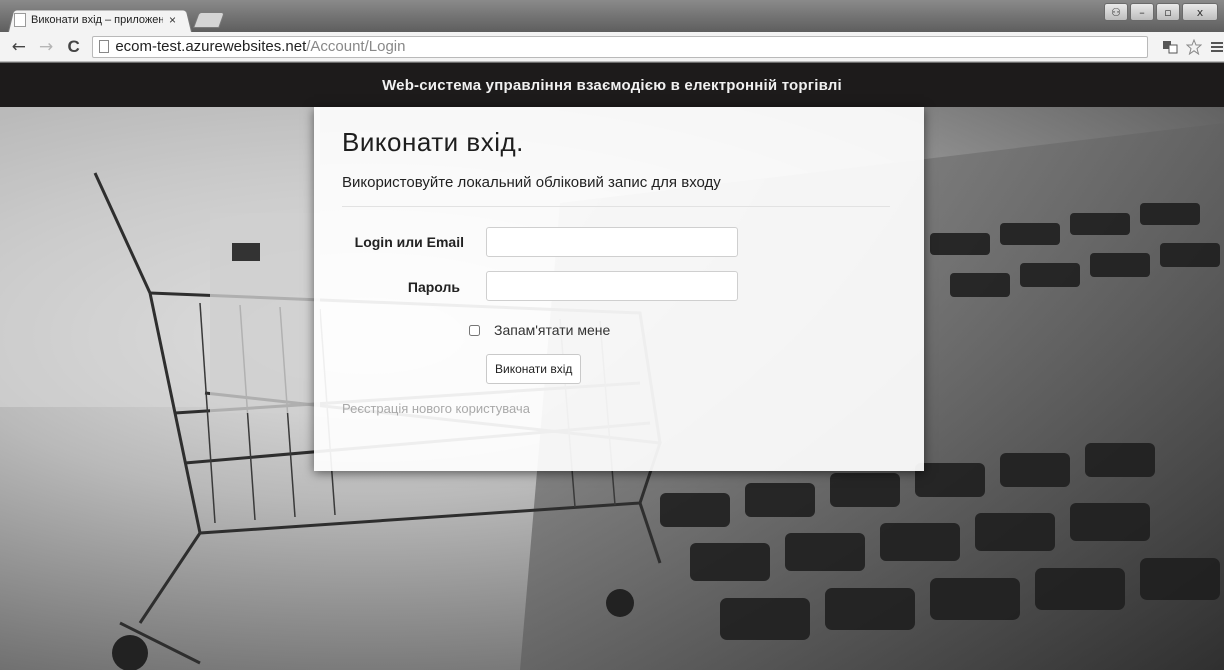 The width and height of the screenshot is (1224, 670). Describe the element at coordinates (1200, 12) in the screenshot. I see `close-window-button: x` at that location.